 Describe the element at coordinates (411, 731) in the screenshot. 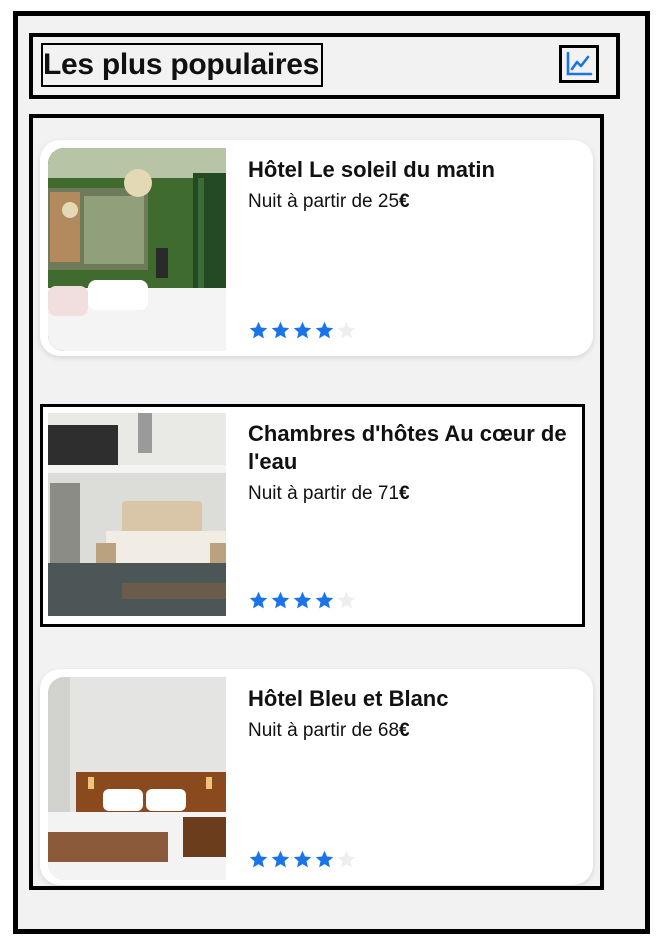

I see `hotel-price: Nuit à partir de 68€` at that location.